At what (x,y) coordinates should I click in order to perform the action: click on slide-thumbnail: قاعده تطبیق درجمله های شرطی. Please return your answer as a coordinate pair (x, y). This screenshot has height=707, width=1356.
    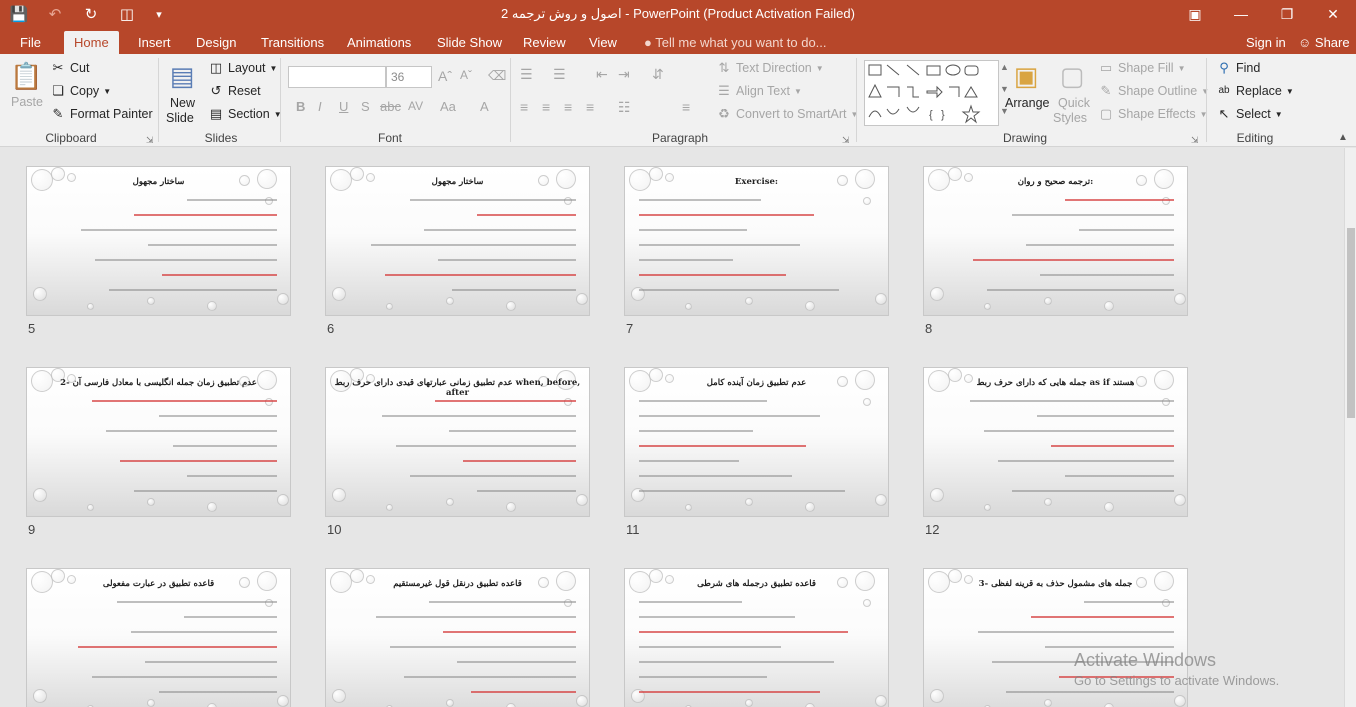
    Looking at the image, I should click on (756, 637).